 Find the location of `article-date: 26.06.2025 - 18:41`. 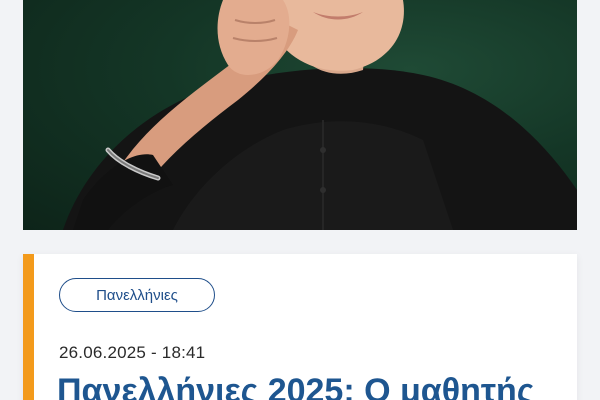

article-date: 26.06.2025 - 18:41 is located at coordinates (132, 352).